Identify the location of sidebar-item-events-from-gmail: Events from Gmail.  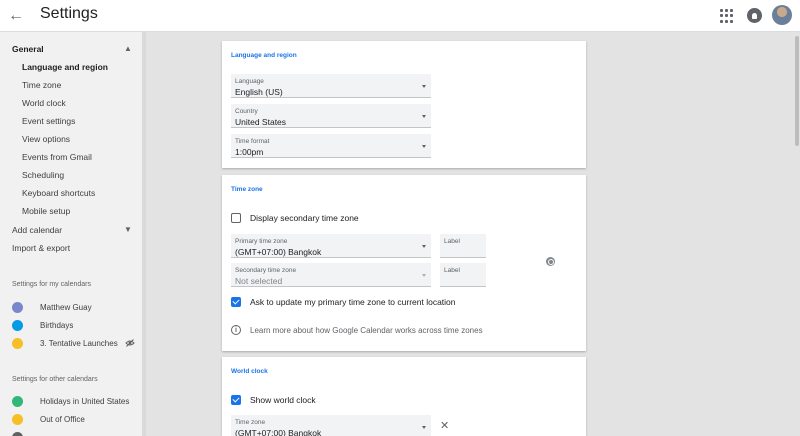
(71, 157).